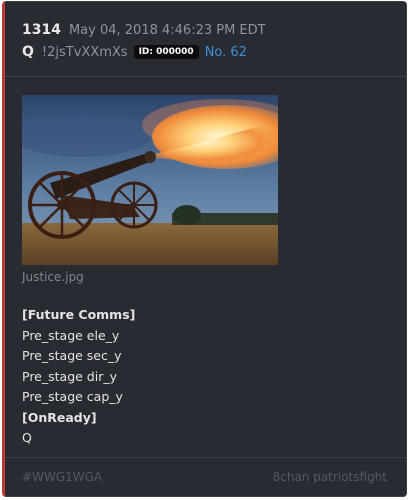 Image resolution: width=409 pixels, height=500 pixels. Describe the element at coordinates (167, 30) in the screenshot. I see `post-date: May 04, 2018 4:46:23 PM EDT` at that location.